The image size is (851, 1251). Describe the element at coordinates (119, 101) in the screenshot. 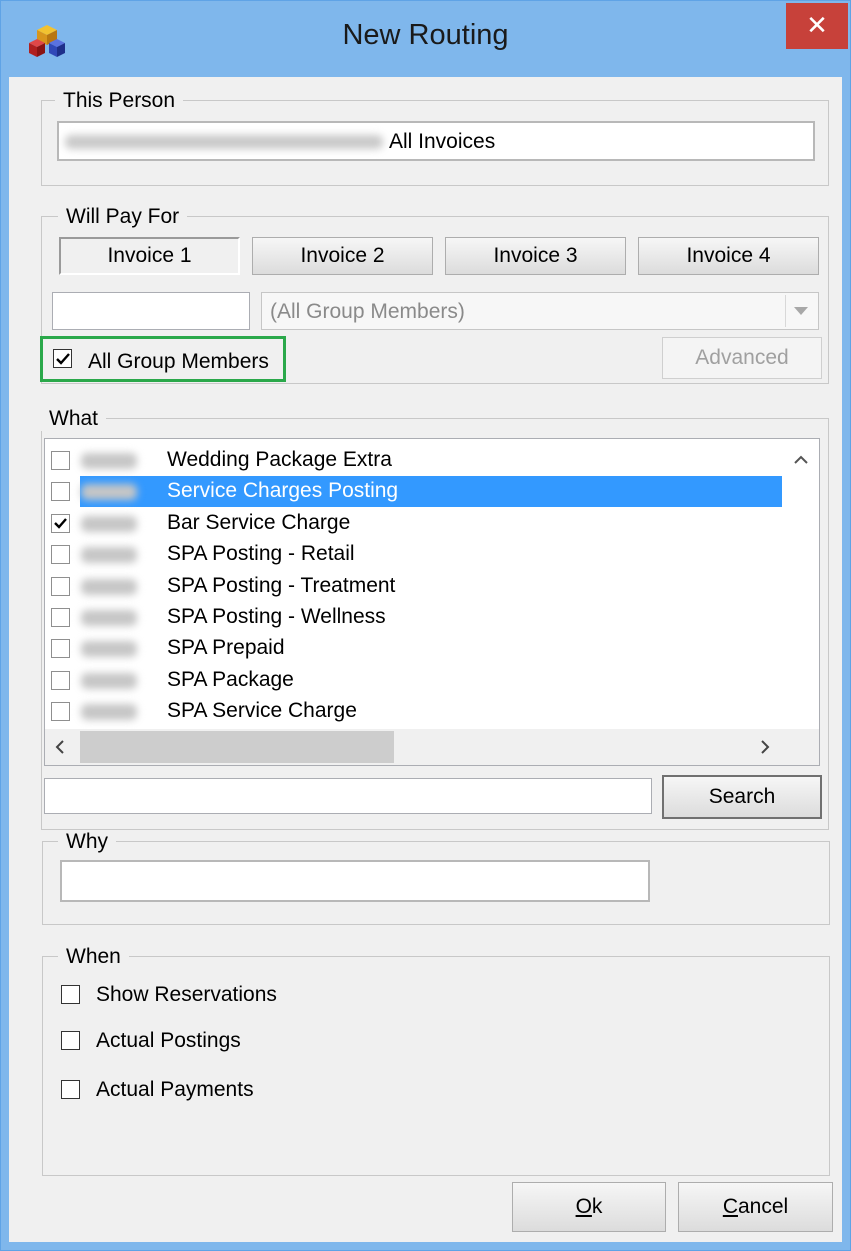

I see `this-person-legend: This Person` at that location.